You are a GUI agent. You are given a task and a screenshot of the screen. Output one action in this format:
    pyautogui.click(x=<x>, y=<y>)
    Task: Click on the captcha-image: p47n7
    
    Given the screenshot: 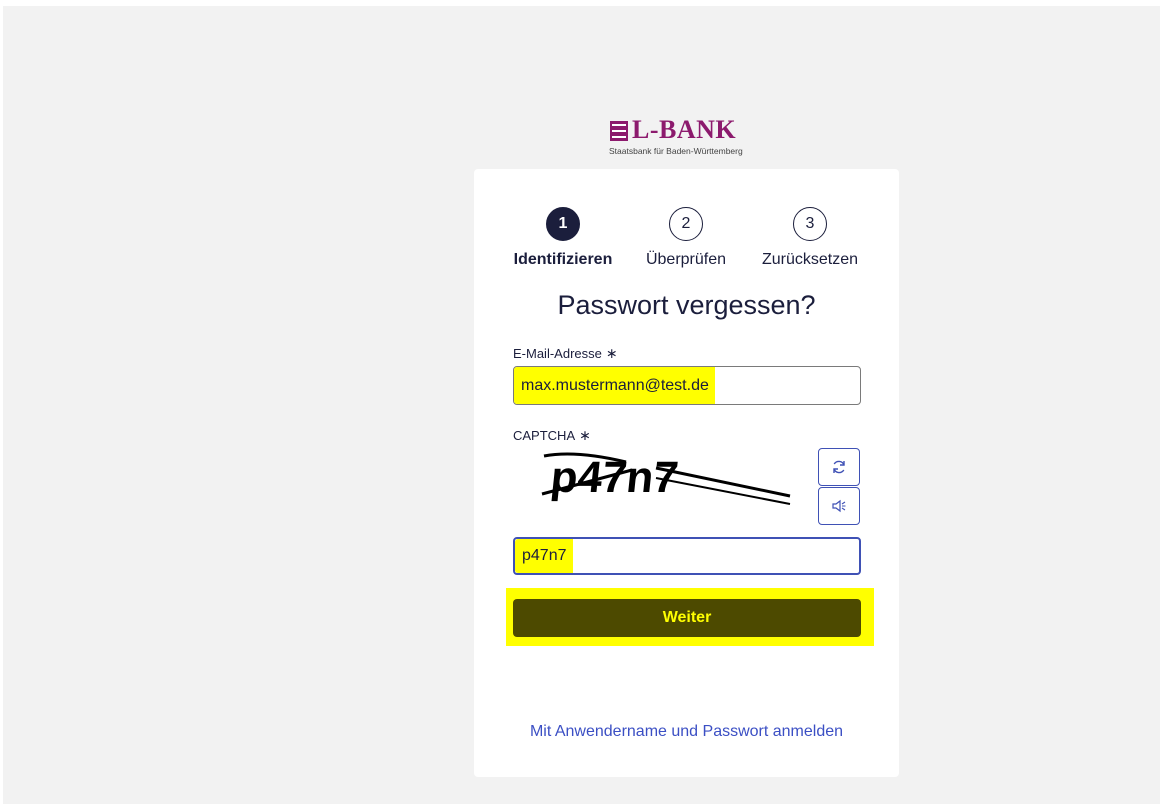 What is the action you would take?
    pyautogui.click(x=666, y=478)
    